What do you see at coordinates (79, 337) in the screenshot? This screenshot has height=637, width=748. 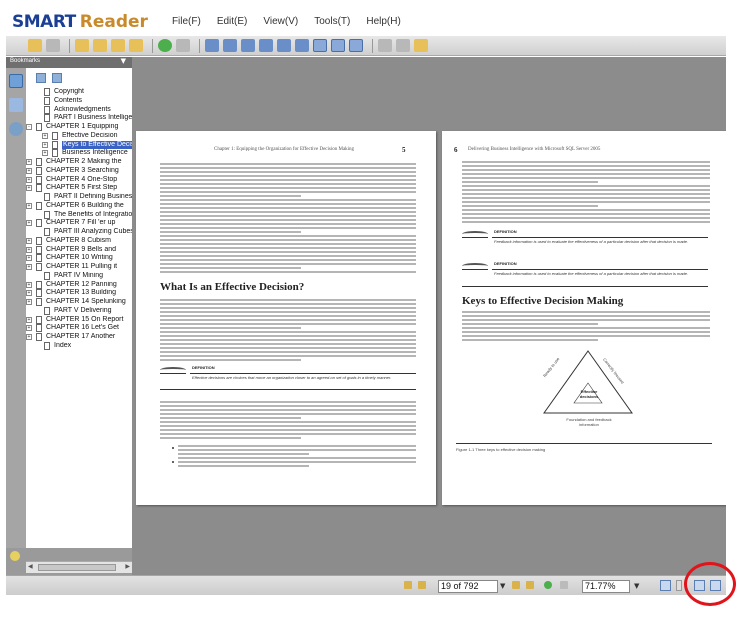 I see `bookmark-item: + CHAPTER 17 Another` at bounding box center [79, 337].